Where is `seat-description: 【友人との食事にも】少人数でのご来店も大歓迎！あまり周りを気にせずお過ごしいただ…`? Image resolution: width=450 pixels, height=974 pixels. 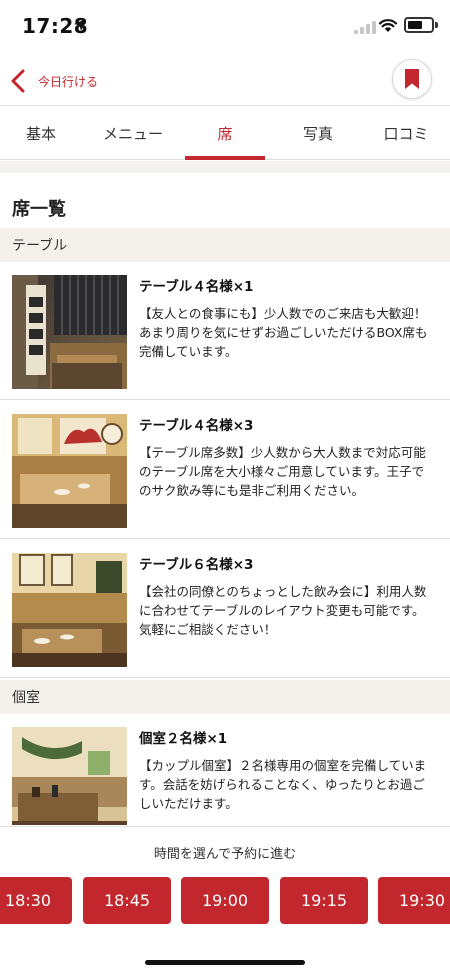
seat-description: 【友人との食事にも】少人数でのご来店も大歓迎！あまり周りを気にせずお過ごしいただ… is located at coordinates (283, 332).